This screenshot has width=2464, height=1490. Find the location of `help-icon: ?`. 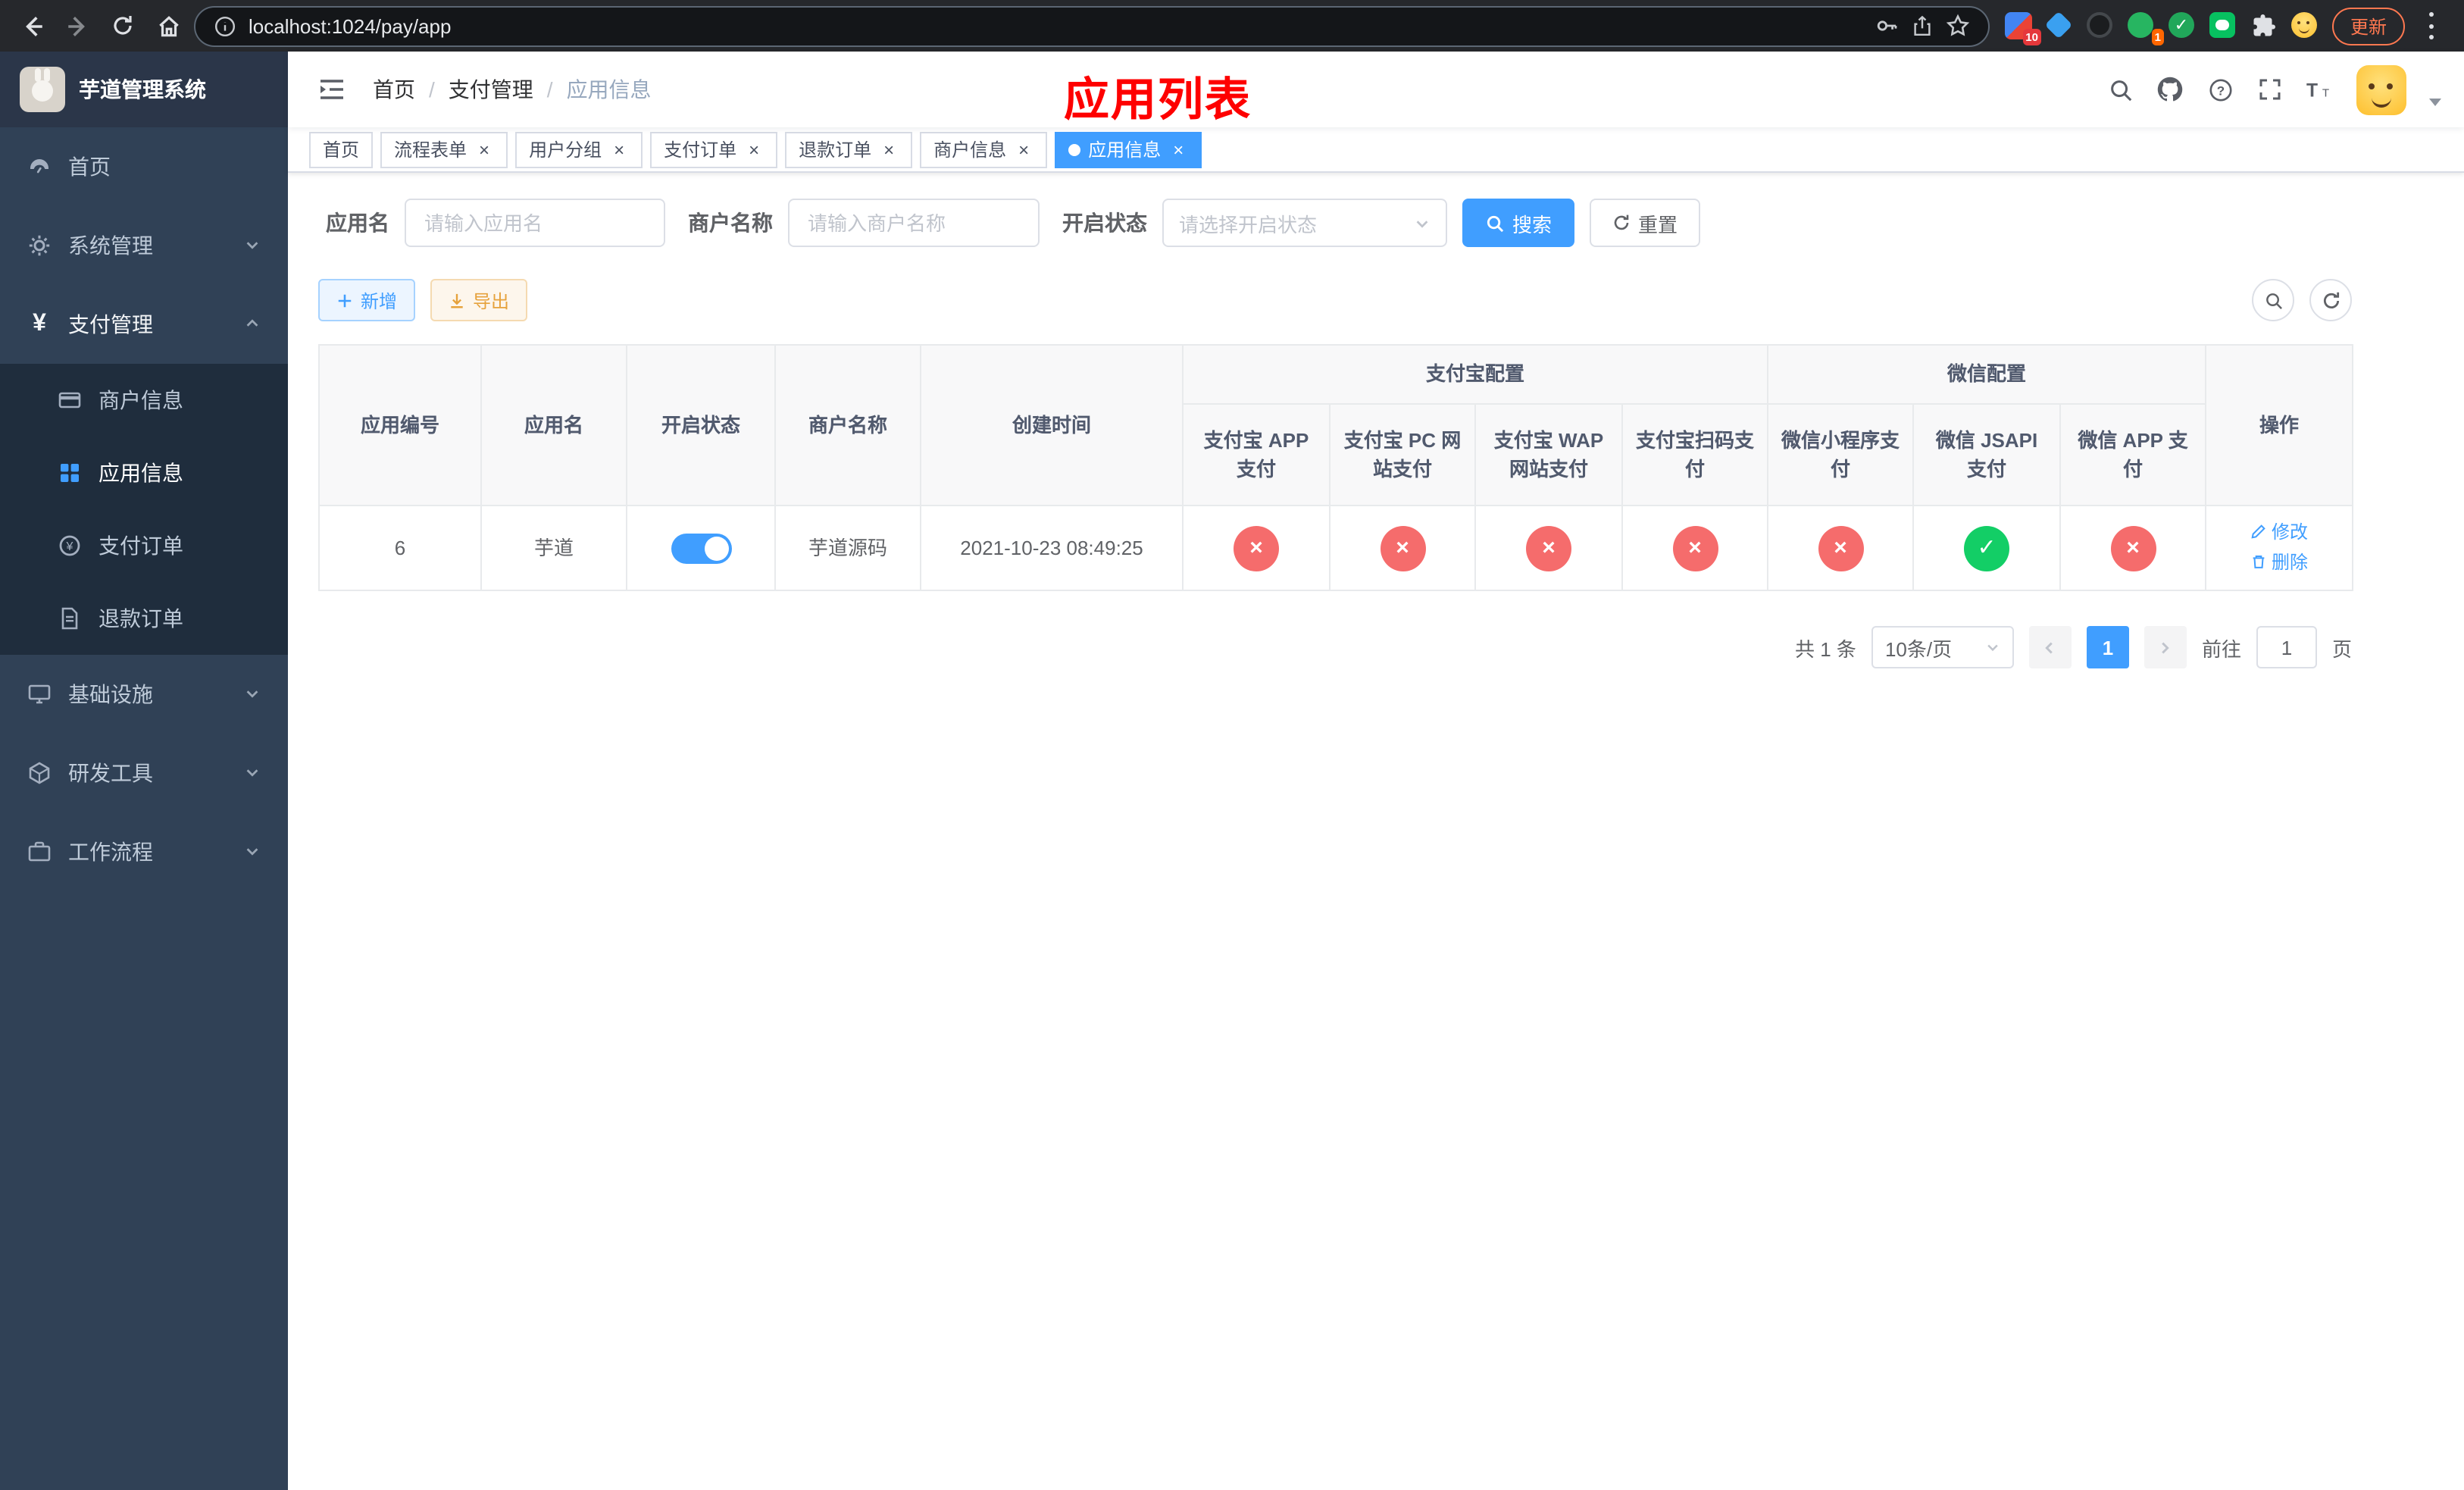

help-icon: ? is located at coordinates (2220, 89).